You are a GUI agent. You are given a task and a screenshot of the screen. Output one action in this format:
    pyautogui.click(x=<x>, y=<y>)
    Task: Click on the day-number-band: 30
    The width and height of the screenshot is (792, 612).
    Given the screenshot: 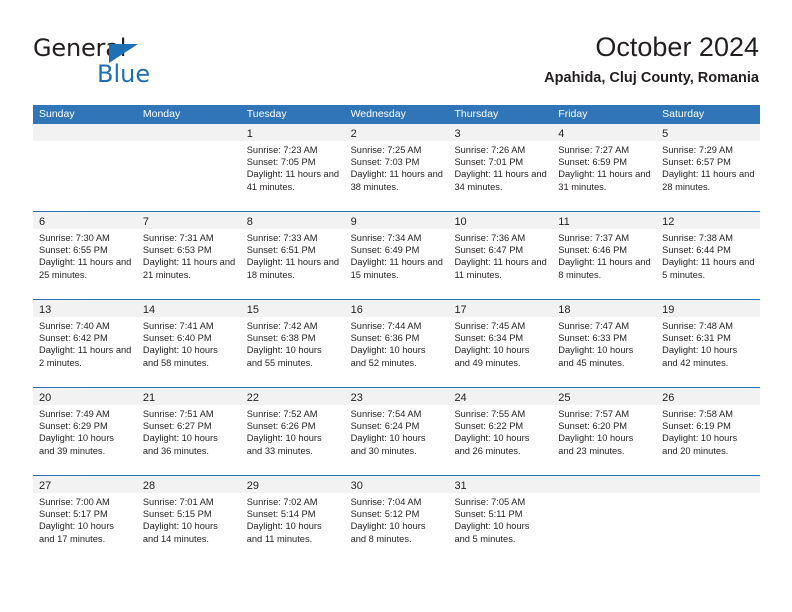 What is the action you would take?
    pyautogui.click(x=396, y=484)
    